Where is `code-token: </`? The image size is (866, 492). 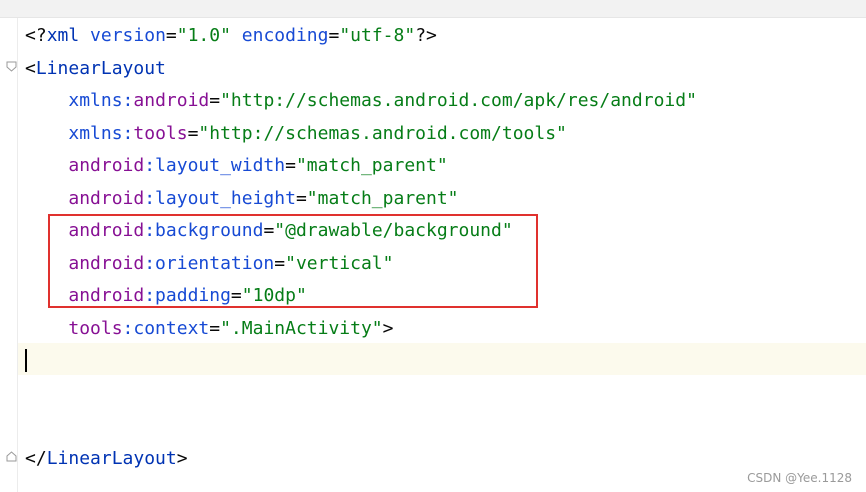 code-token: </ is located at coordinates (36, 458).